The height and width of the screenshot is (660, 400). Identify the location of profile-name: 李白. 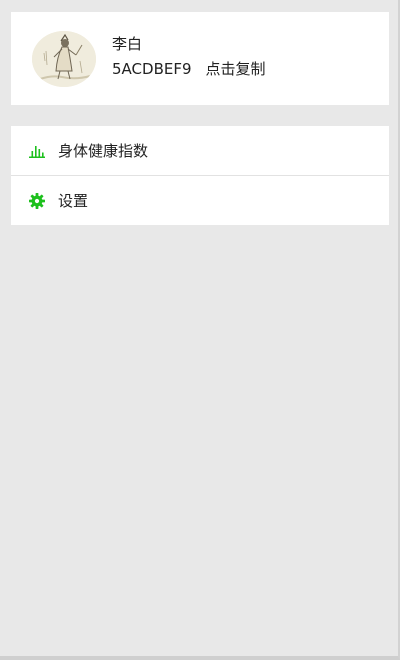
(127, 44).